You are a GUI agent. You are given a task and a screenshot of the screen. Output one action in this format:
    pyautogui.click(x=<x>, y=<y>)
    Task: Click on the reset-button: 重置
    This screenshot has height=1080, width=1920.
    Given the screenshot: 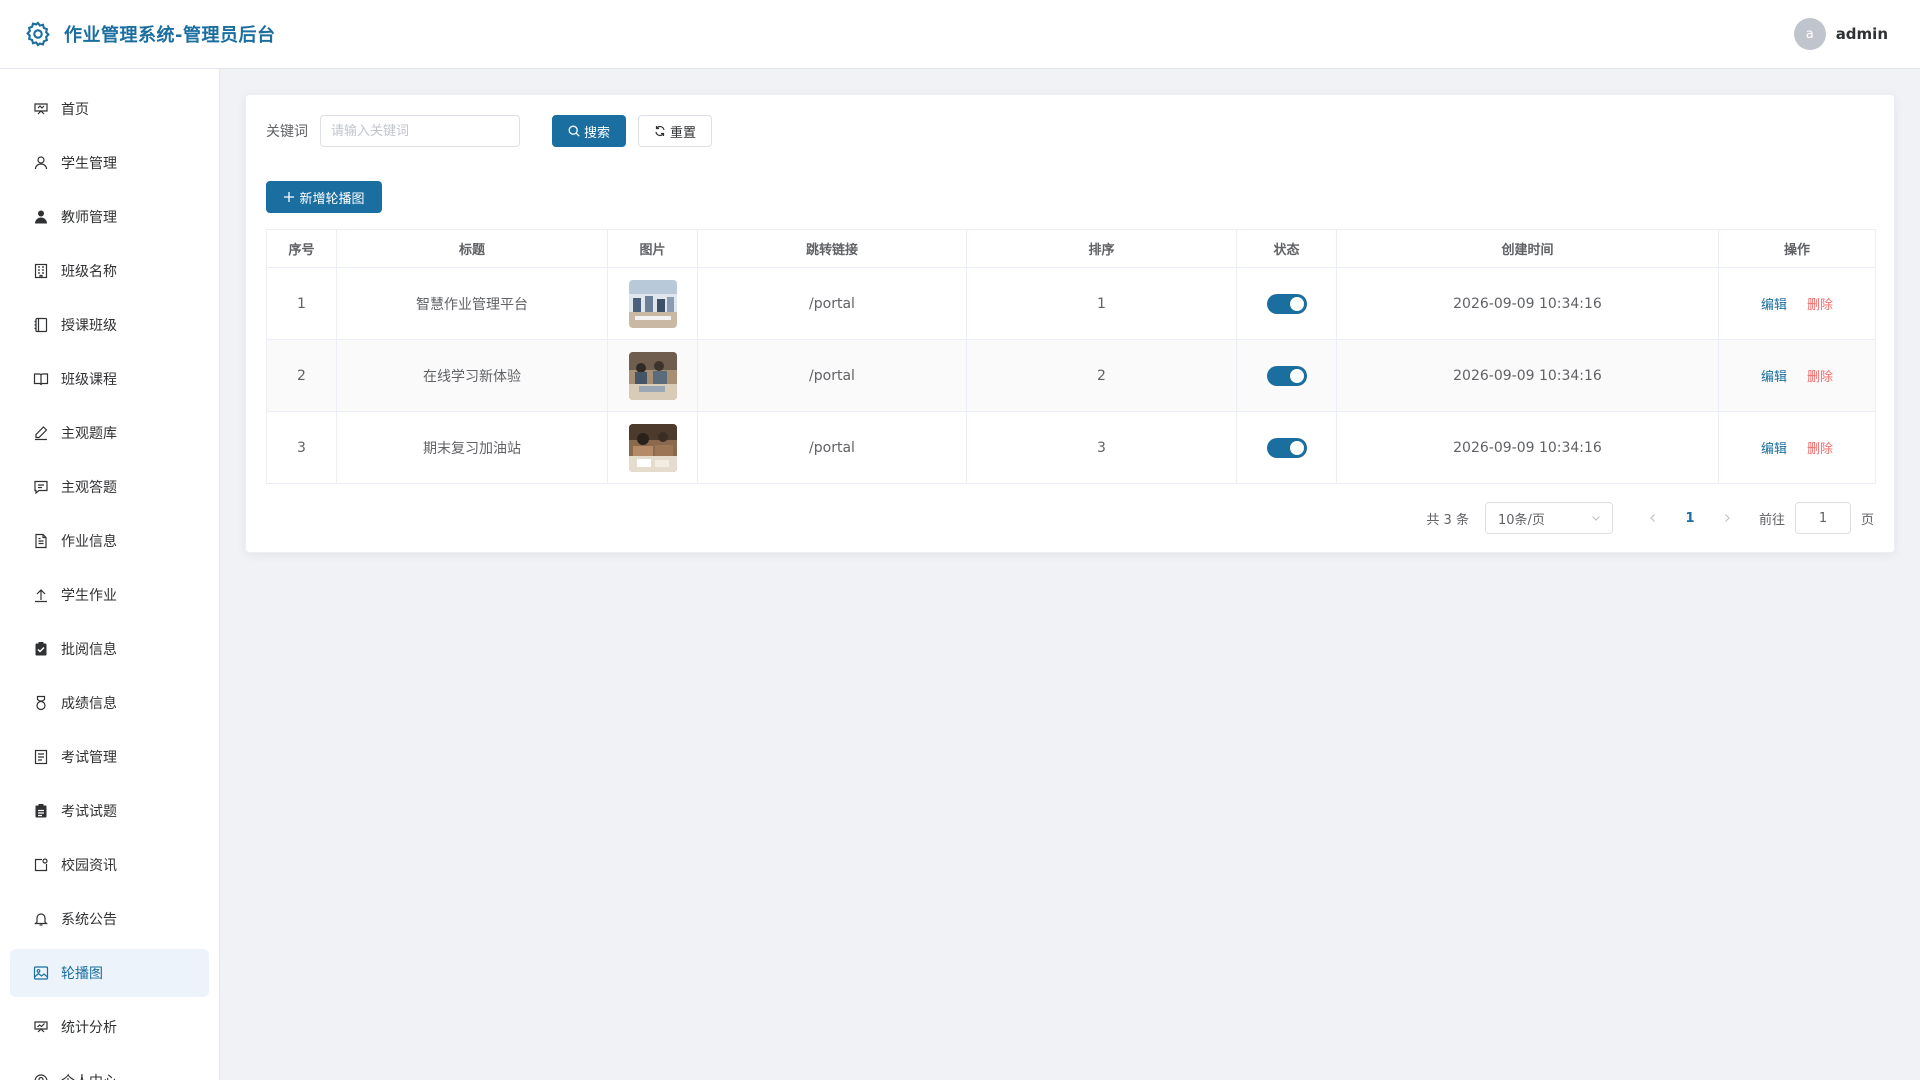 What is the action you would take?
    pyautogui.click(x=675, y=131)
    